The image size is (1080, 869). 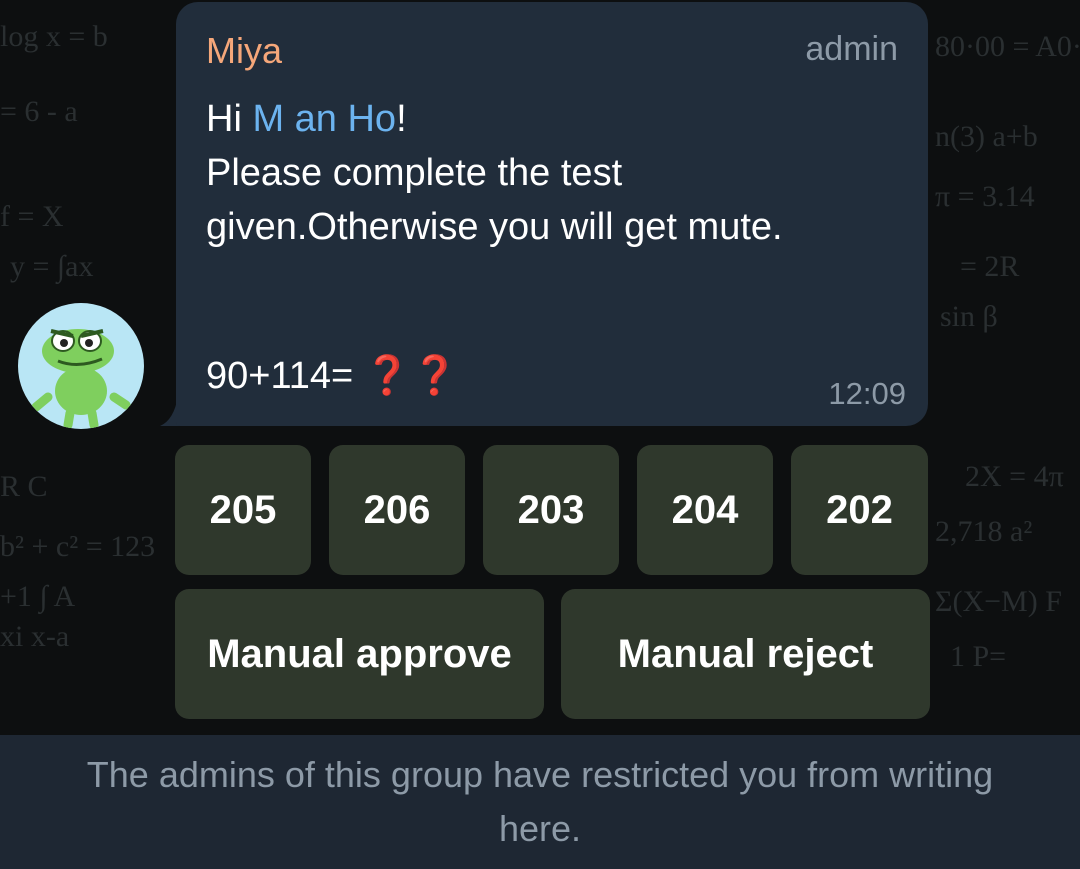 I want to click on captcha-equation: 90+114=, so click(x=280, y=376).